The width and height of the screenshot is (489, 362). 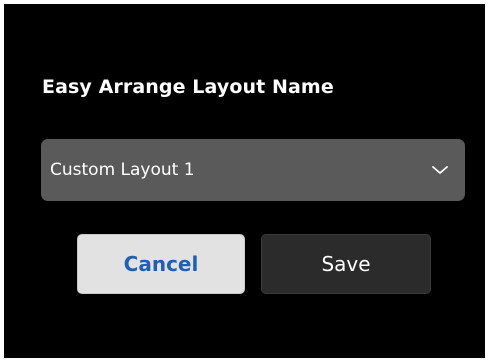 I want to click on layout-name-value: Custom Layout 1, so click(x=122, y=170).